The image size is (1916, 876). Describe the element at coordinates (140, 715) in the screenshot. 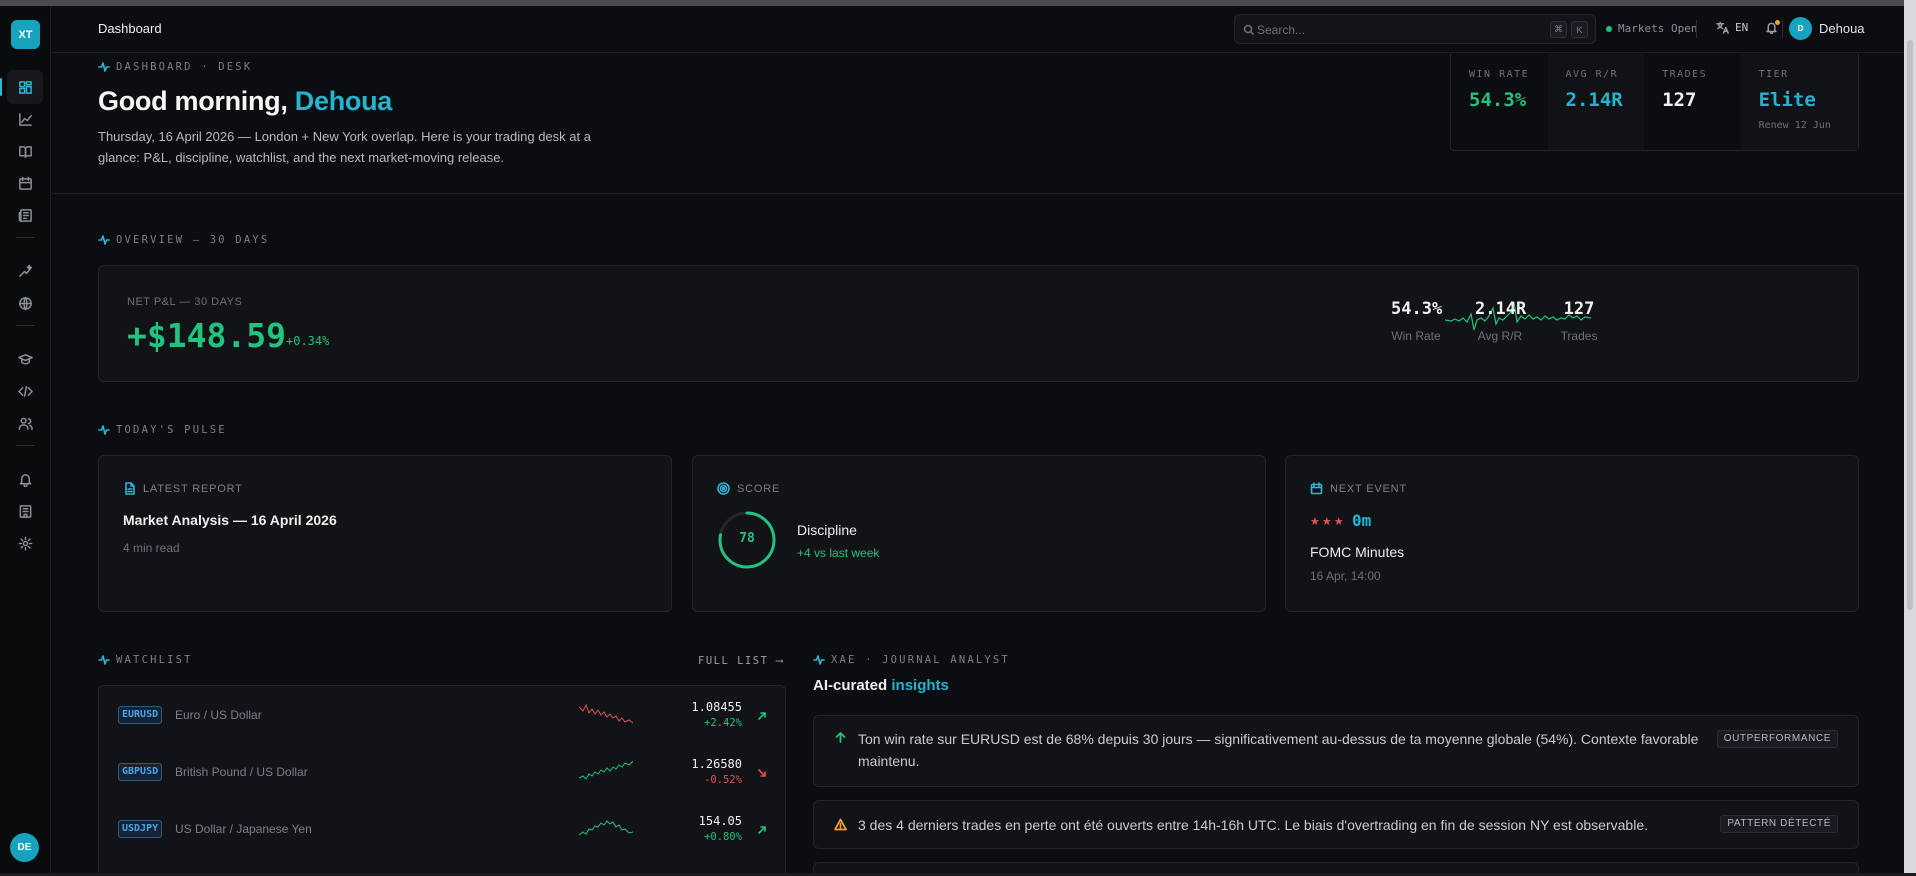

I see `symbol-badge: EURUSD` at that location.